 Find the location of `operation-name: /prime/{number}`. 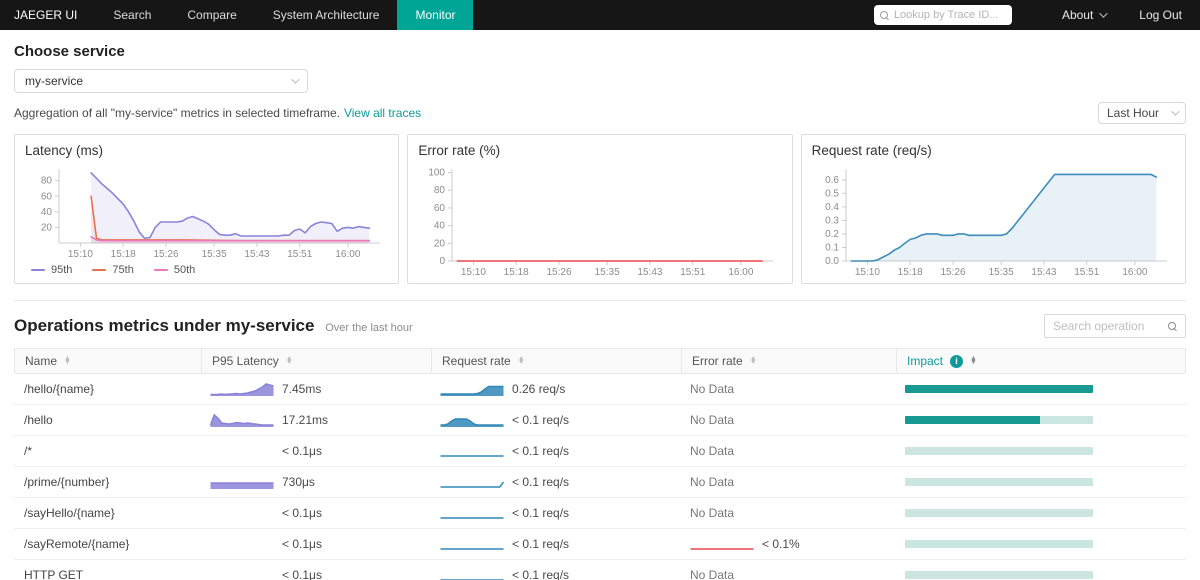

operation-name: /prime/{number} is located at coordinates (107, 482).